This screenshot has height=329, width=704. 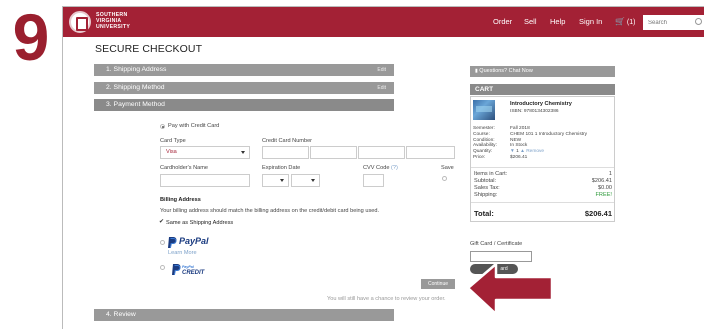 What do you see at coordinates (173, 141) in the screenshot?
I see `card-type-label: Card Type` at bounding box center [173, 141].